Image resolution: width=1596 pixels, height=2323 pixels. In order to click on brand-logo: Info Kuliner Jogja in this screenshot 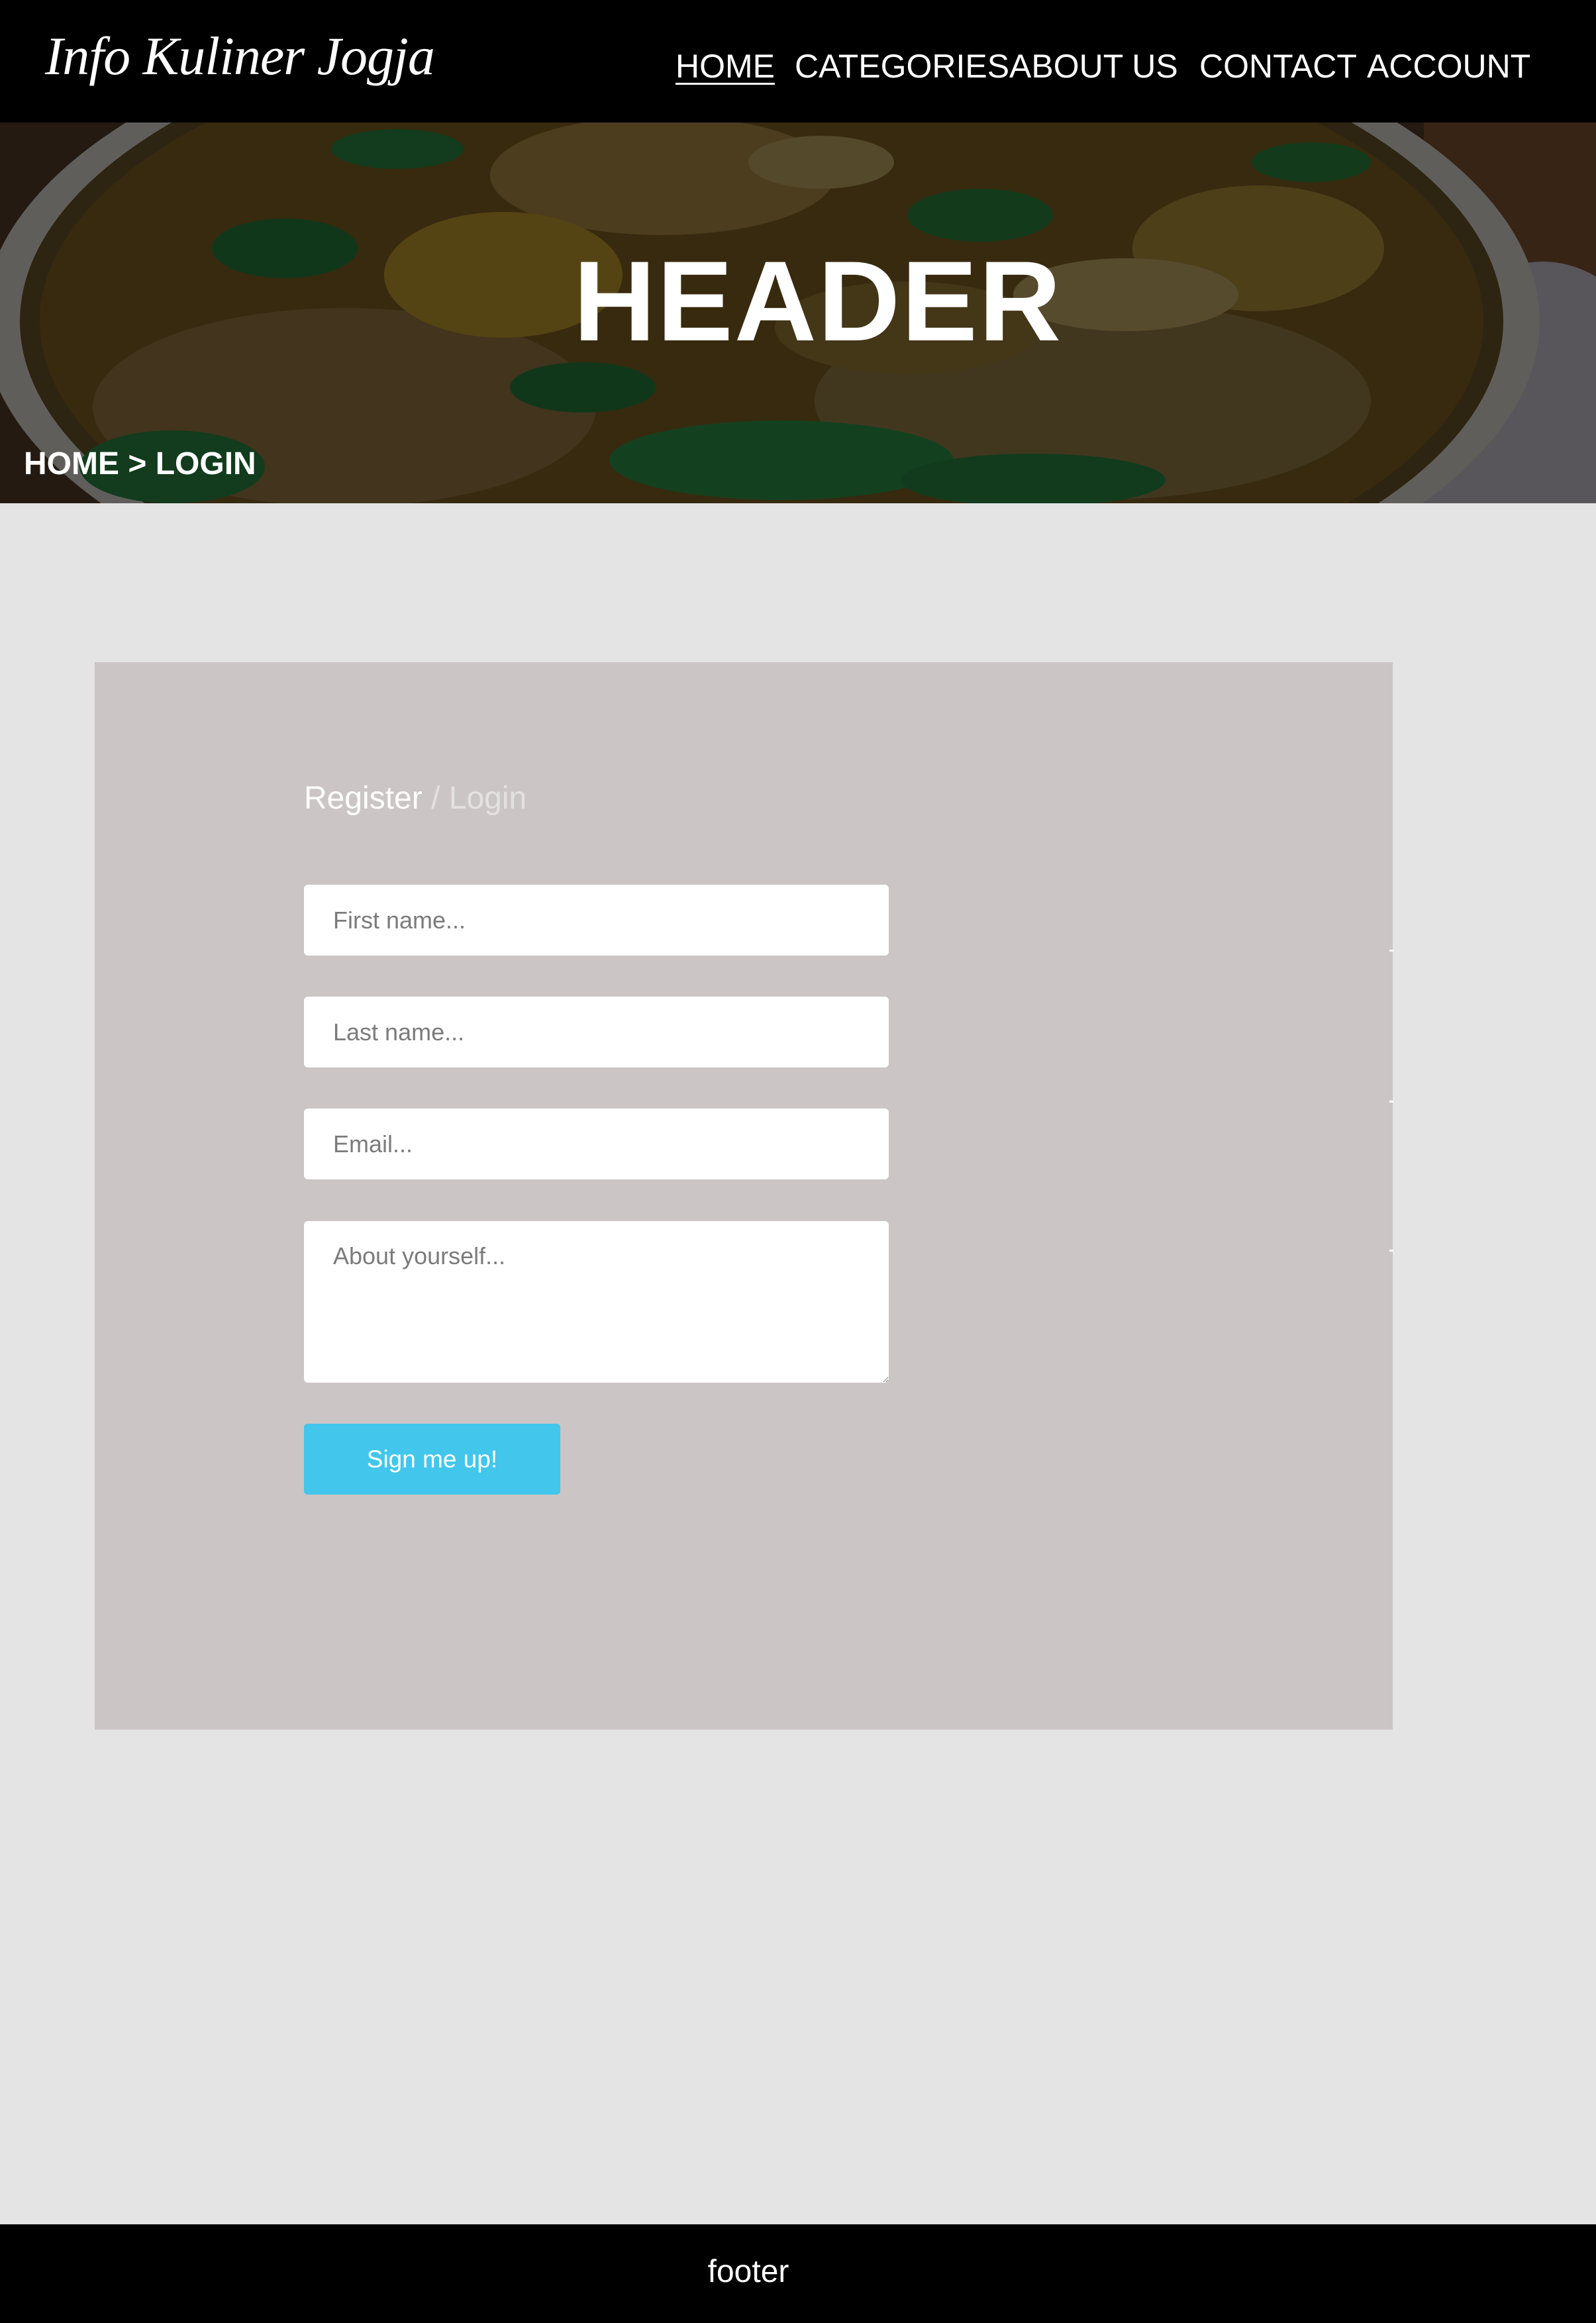, I will do `click(240, 56)`.